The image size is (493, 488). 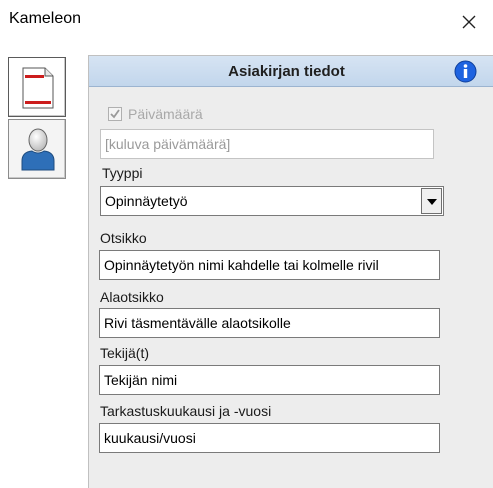 What do you see at coordinates (465, 71) in the screenshot?
I see `info-icon` at bounding box center [465, 71].